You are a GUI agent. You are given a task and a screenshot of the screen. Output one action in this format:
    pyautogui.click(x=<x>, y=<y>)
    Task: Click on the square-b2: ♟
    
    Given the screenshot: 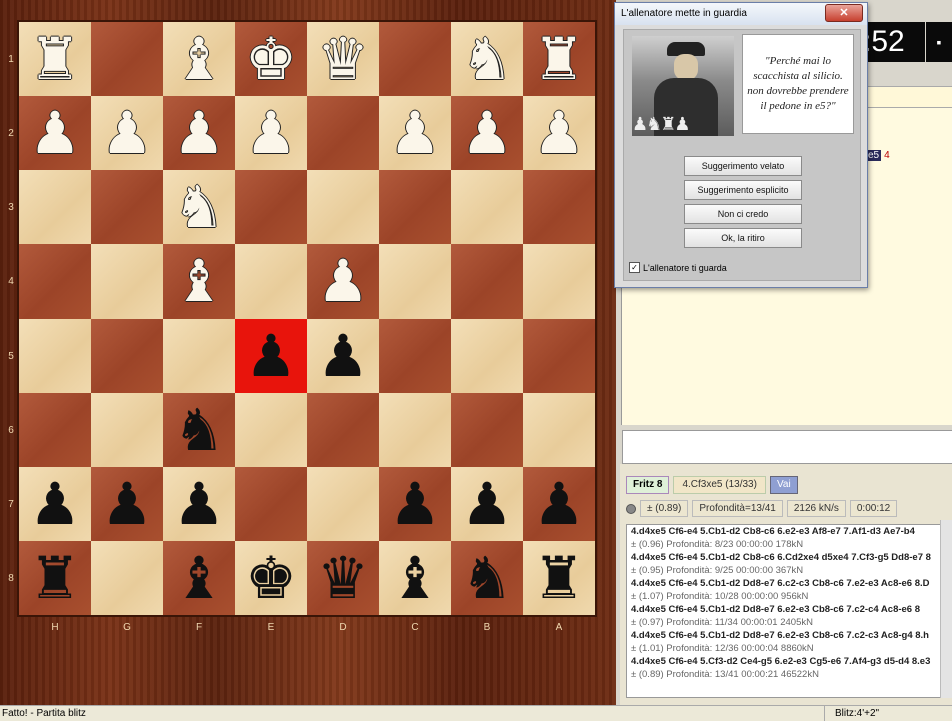 What is the action you would take?
    pyautogui.click(x=487, y=133)
    